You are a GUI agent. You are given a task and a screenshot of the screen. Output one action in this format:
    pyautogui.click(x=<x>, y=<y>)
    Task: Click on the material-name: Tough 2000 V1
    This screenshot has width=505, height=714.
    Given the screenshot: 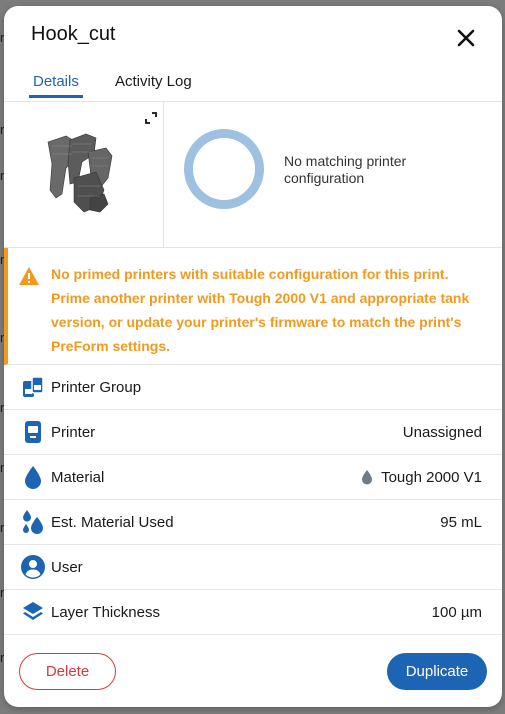 What is the action you would take?
    pyautogui.click(x=431, y=477)
    